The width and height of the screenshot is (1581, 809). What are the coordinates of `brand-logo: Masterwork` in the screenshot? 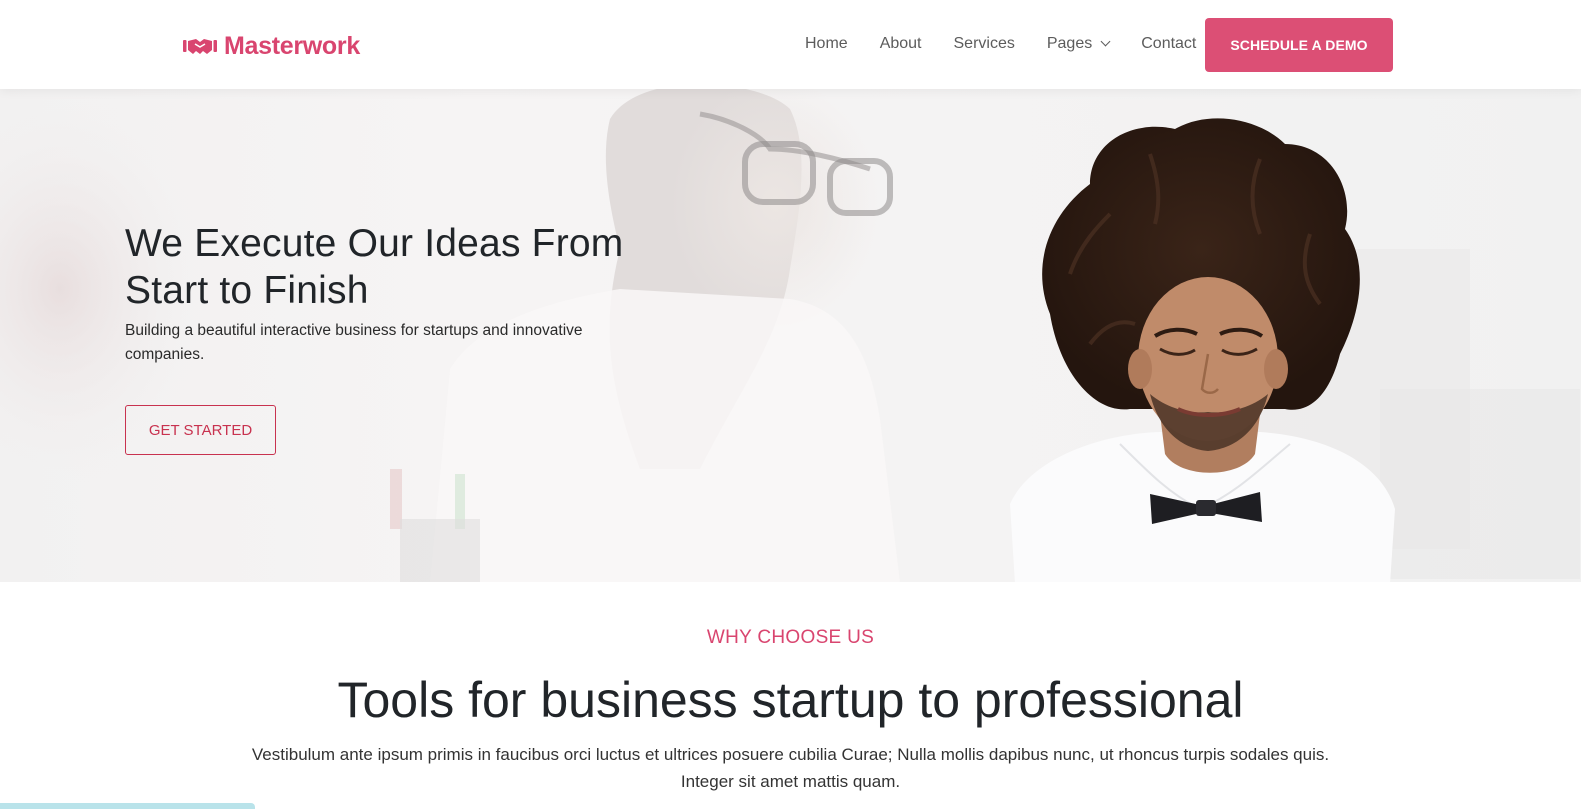 It's located at (271, 46).